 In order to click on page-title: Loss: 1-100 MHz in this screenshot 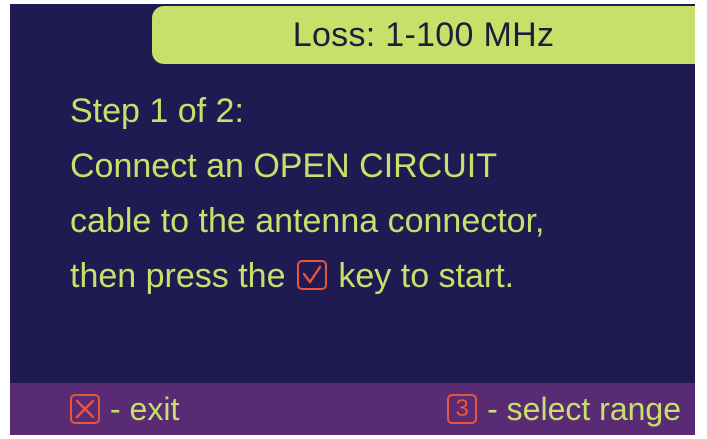, I will do `click(423, 34)`.